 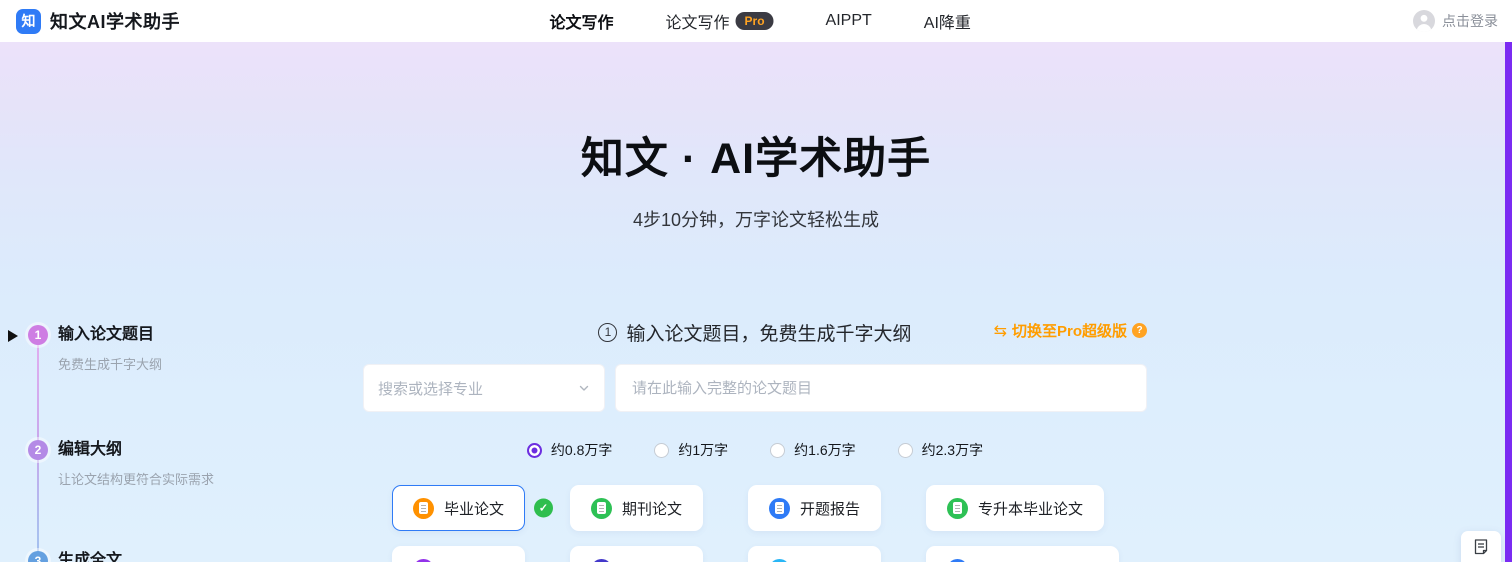 What do you see at coordinates (38, 450) in the screenshot?
I see `step-2-number: 2` at bounding box center [38, 450].